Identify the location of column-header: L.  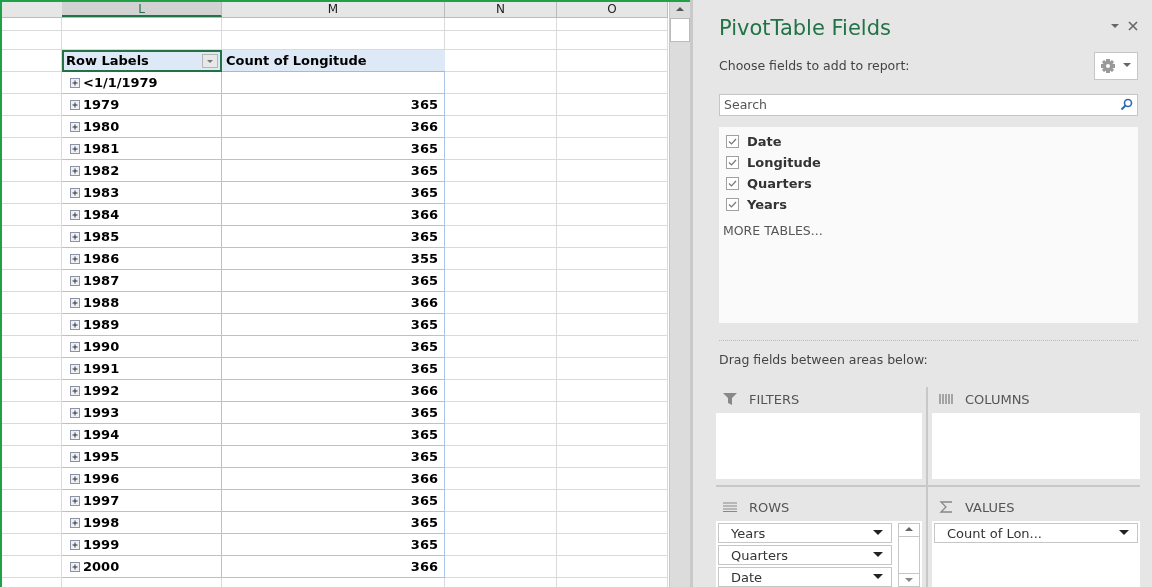
(142, 9).